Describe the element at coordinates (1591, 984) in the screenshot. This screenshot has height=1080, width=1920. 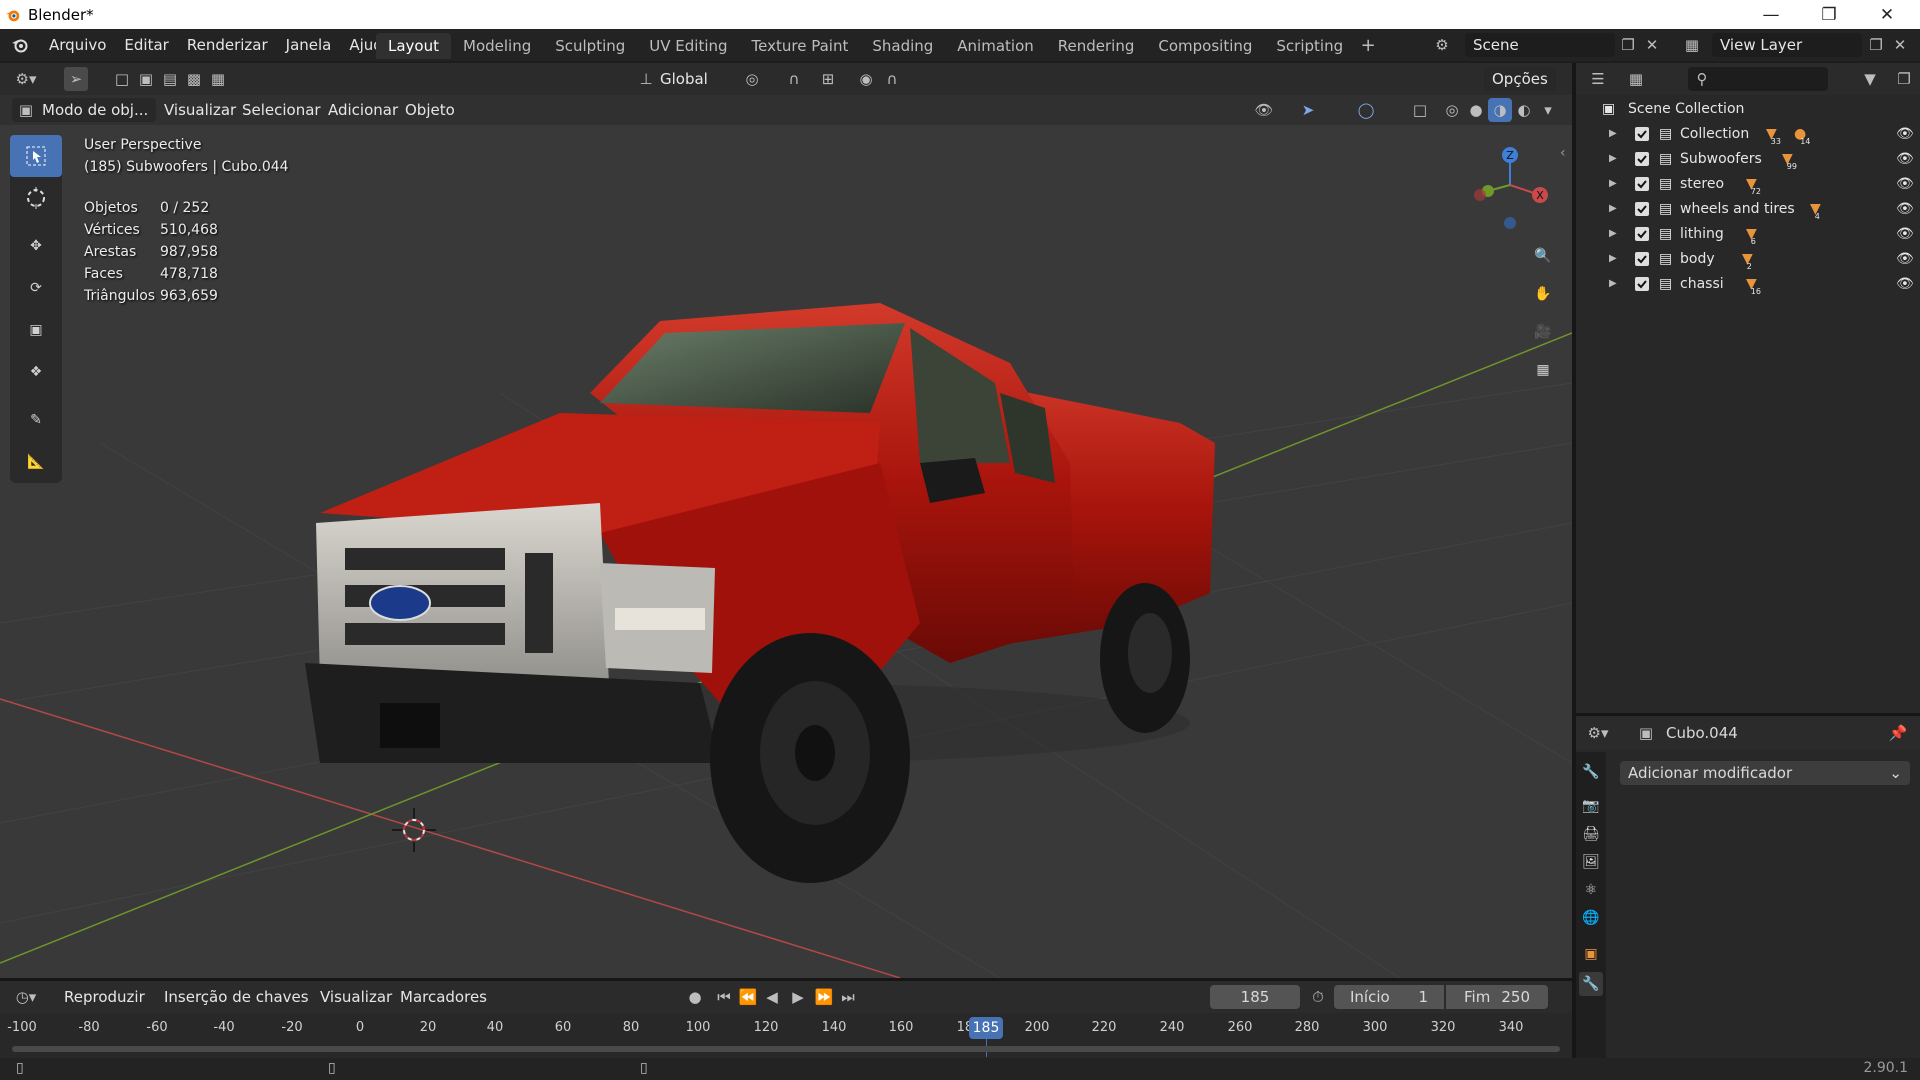
I see `modifier-tab-icon: 🔧` at that location.